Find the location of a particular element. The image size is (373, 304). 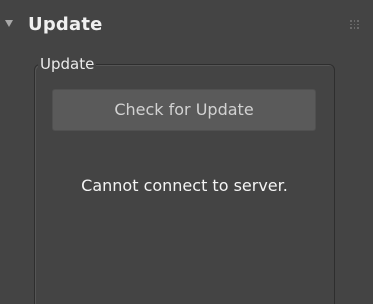

rollout-title: Update is located at coordinates (65, 24).